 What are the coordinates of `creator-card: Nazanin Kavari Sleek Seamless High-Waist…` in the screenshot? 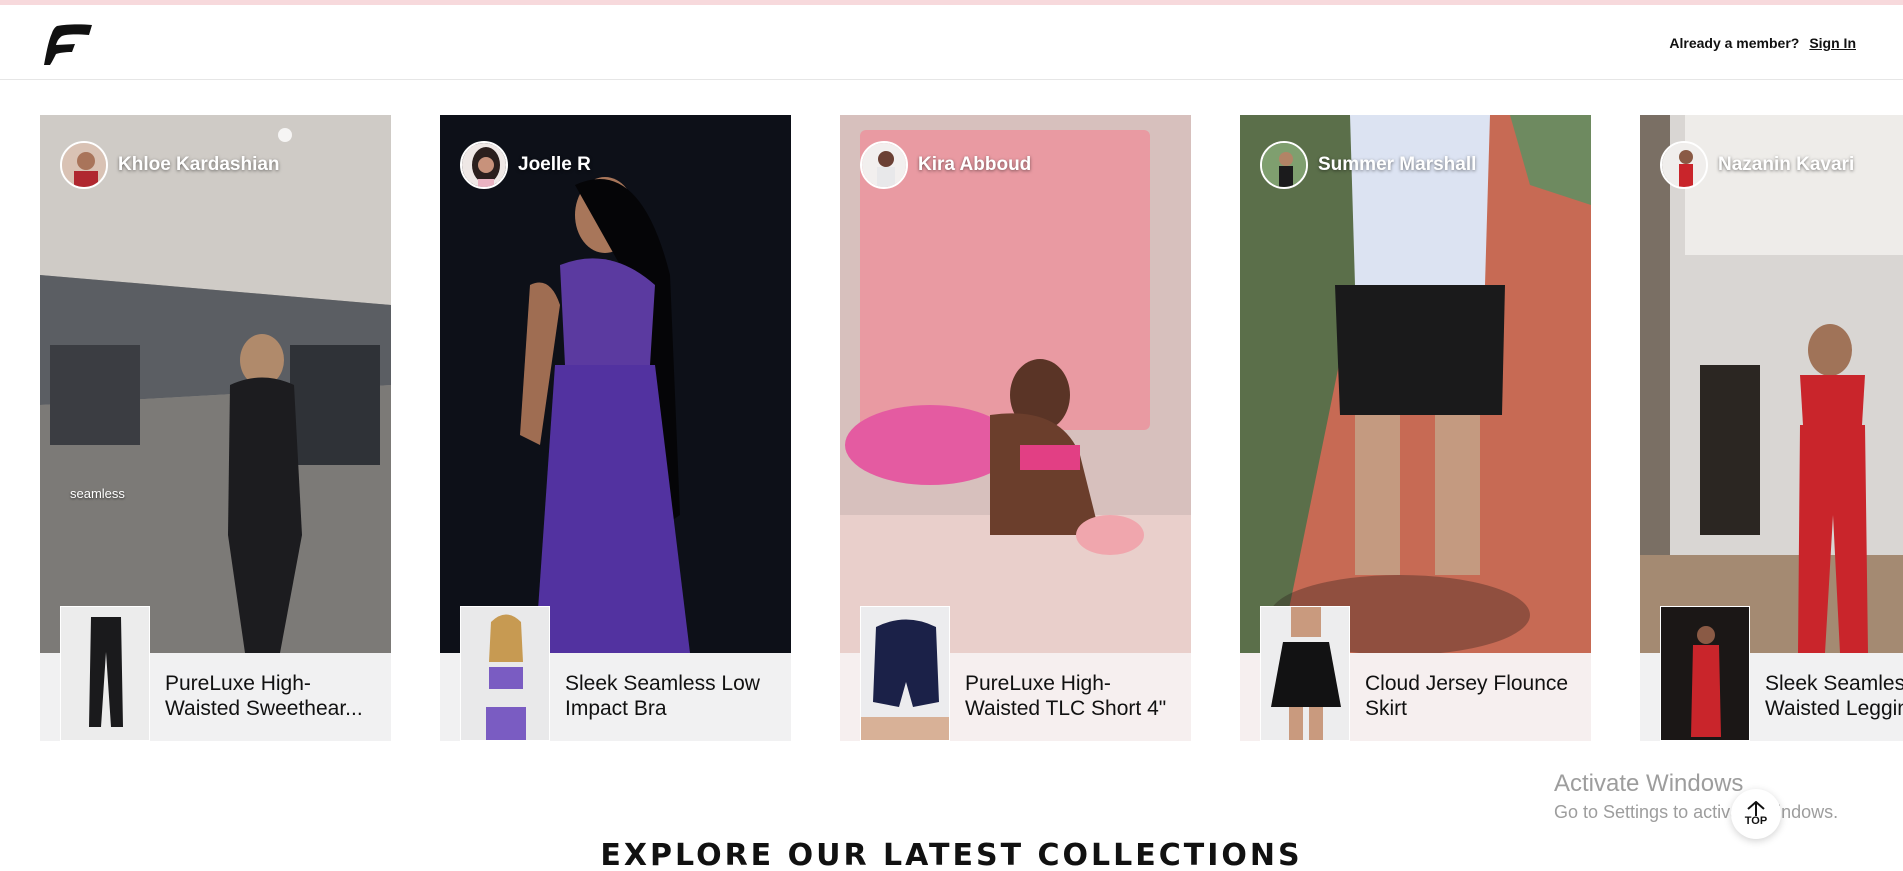 It's located at (1771, 428).